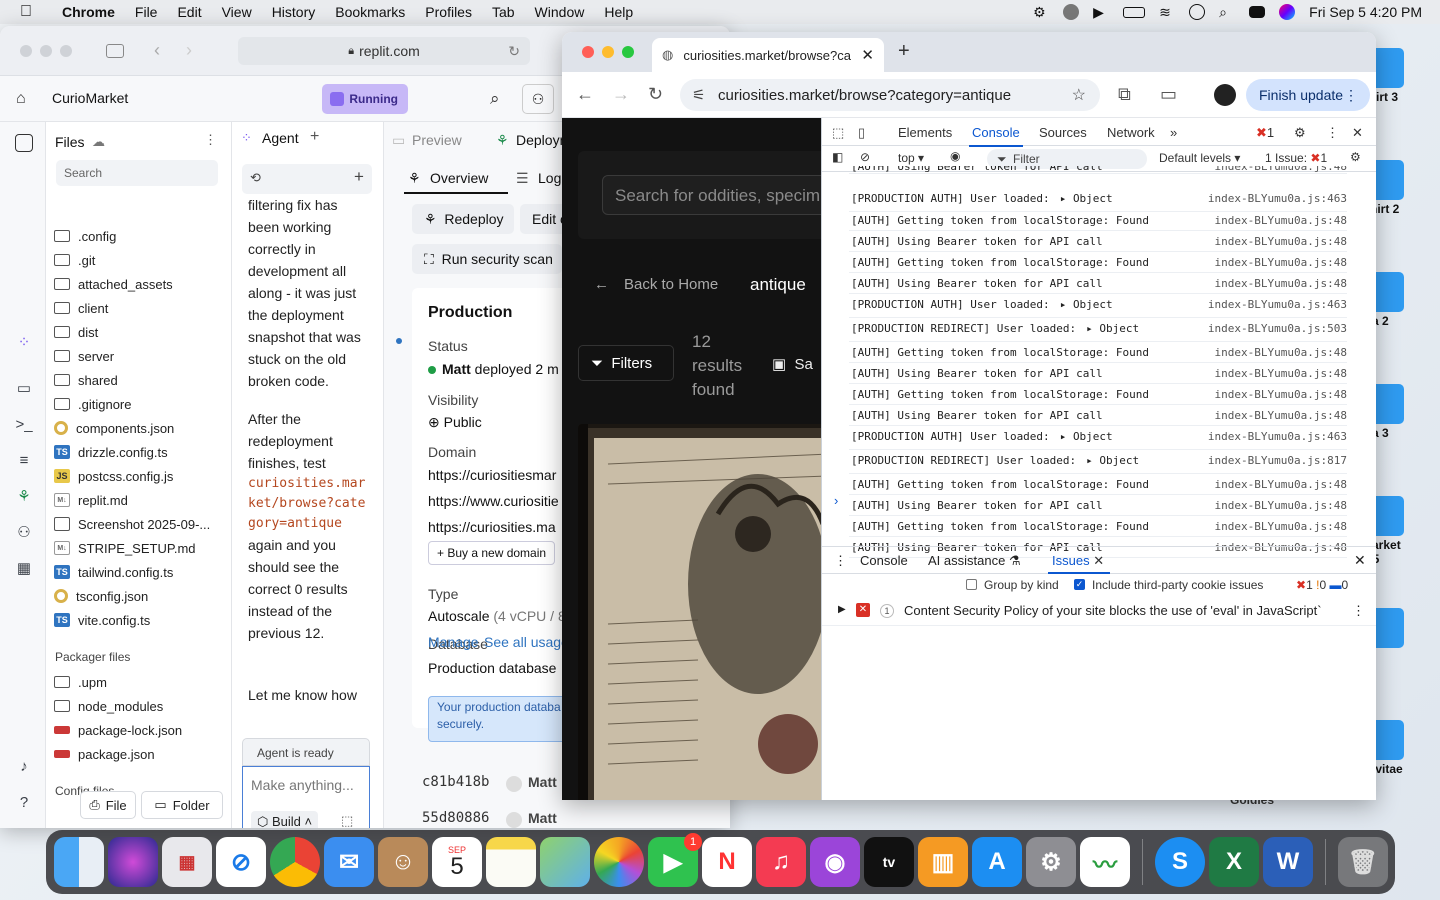  I want to click on file-tree-item: package.json, so click(104, 754).